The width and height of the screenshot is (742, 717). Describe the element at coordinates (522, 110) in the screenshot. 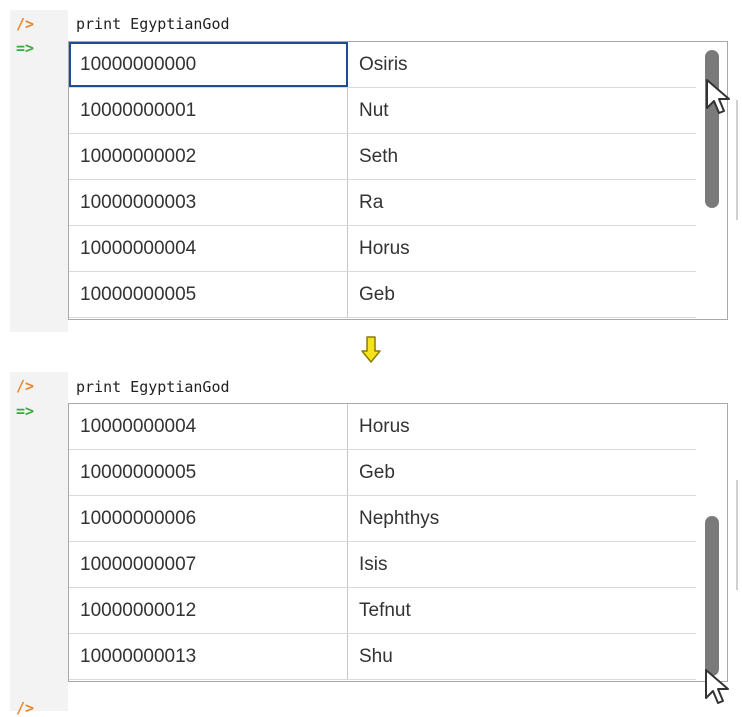

I see `name-cell: Nut` at that location.